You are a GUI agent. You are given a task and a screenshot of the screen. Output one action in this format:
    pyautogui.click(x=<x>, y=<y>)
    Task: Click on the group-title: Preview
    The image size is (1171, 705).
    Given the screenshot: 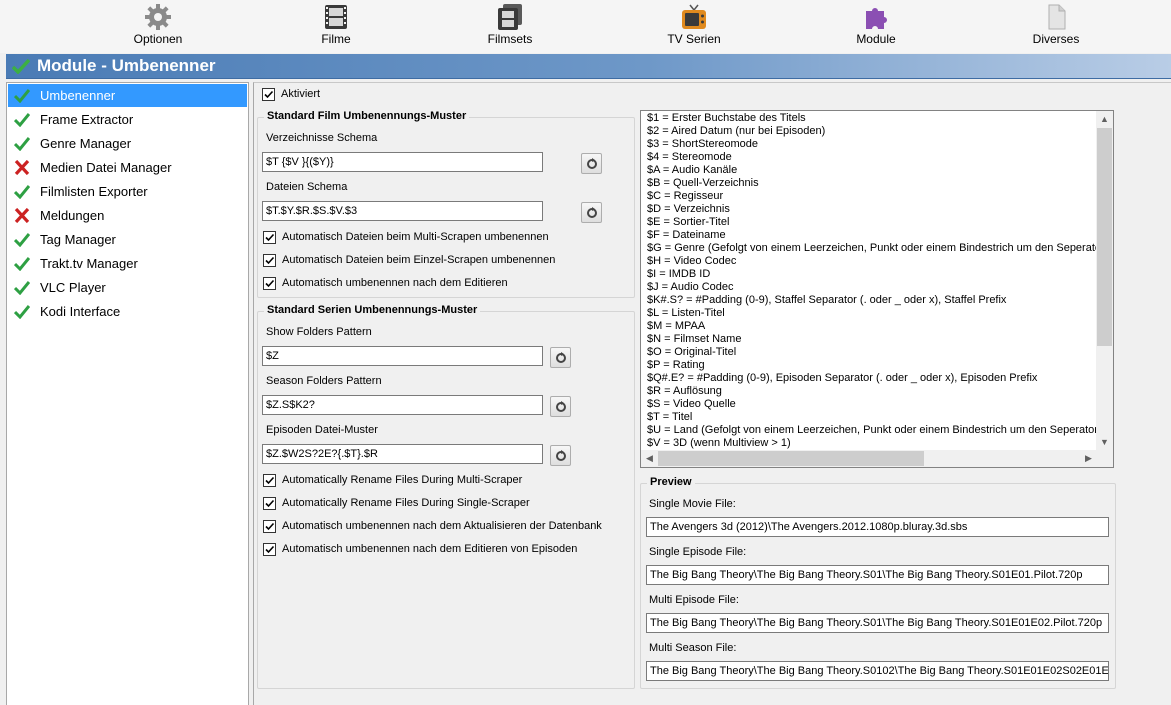 What is the action you would take?
    pyautogui.click(x=671, y=482)
    